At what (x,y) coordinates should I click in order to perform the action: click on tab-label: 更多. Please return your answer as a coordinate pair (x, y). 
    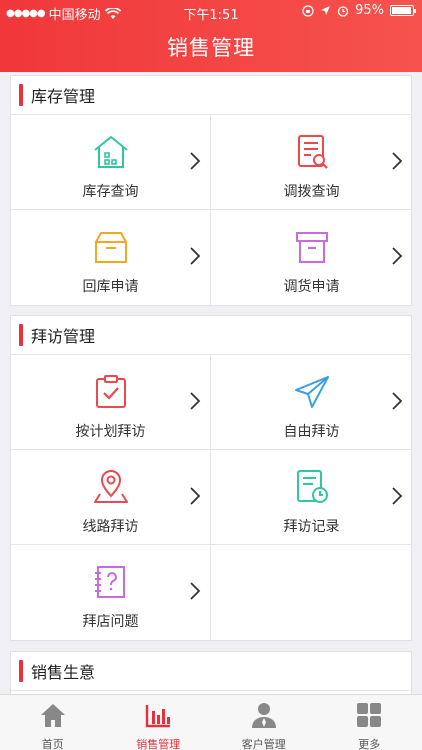
    Looking at the image, I should click on (369, 744).